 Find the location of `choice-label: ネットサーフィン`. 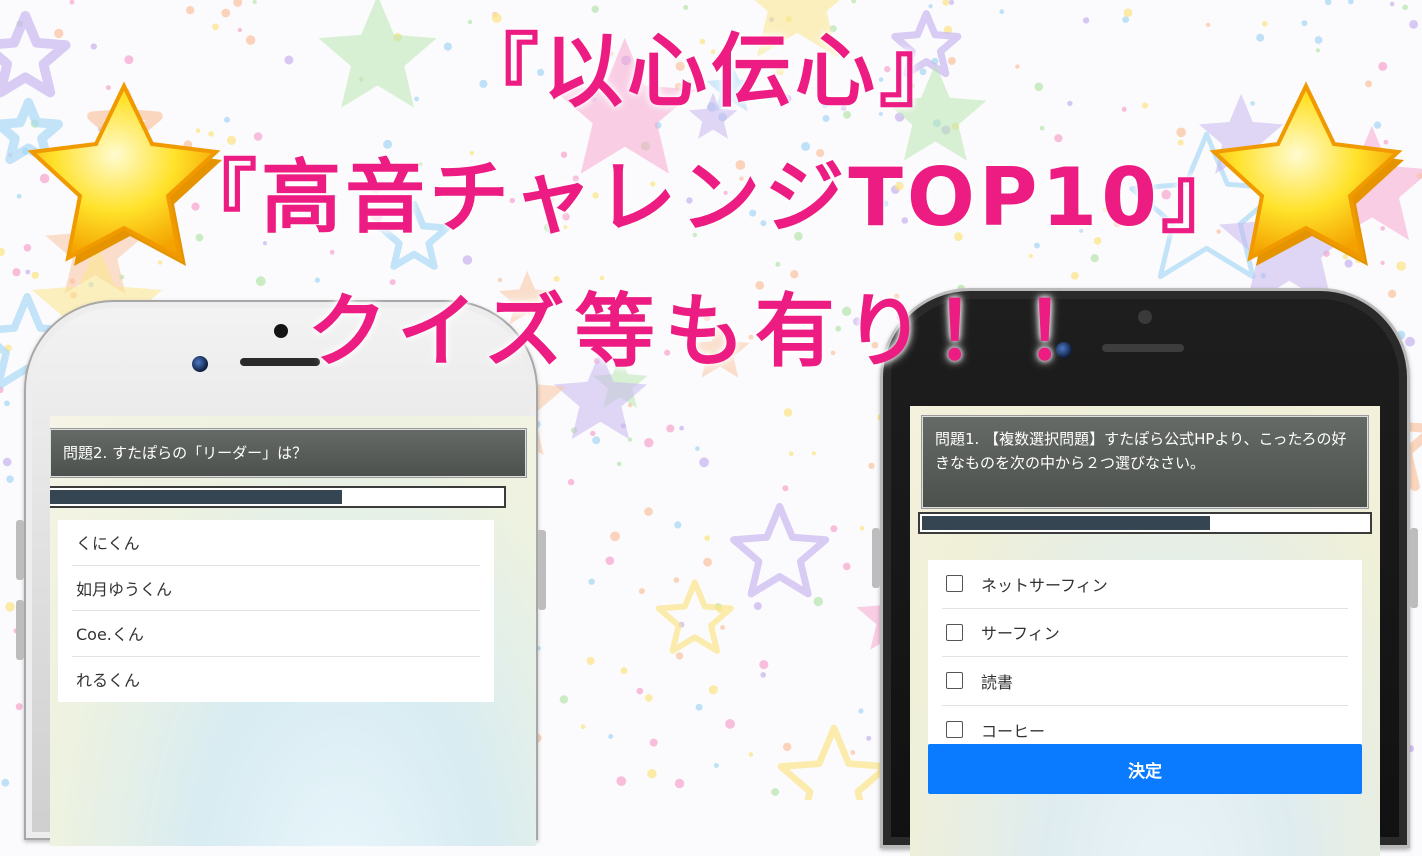

choice-label: ネットサーフィン is located at coordinates (1044, 584).